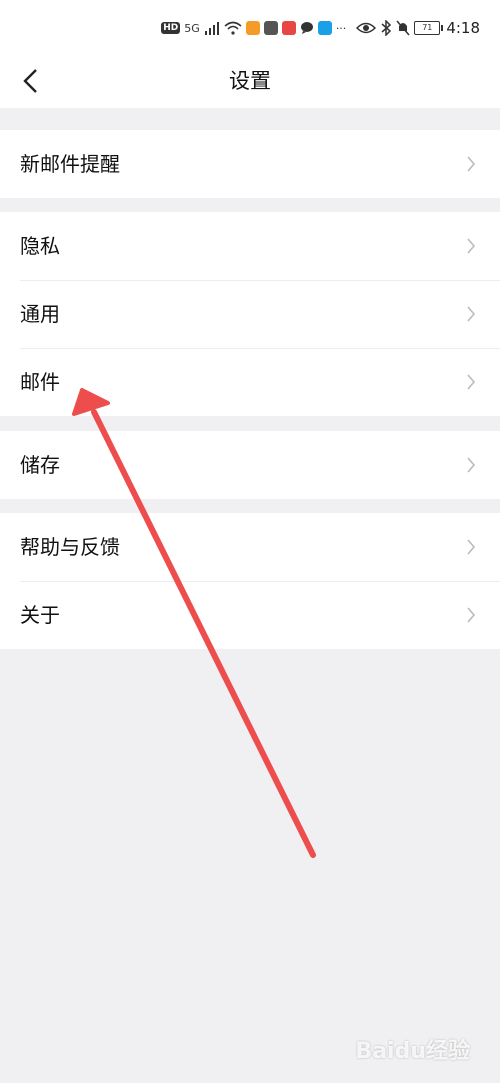 This screenshot has width=500, height=1083. Describe the element at coordinates (412, 1051) in the screenshot. I see `watermark: Baidu经验` at that location.